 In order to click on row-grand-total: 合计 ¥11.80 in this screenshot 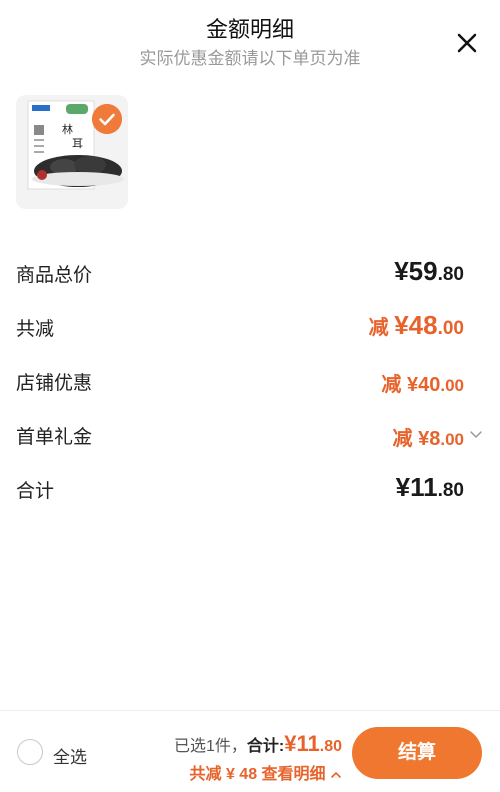, I will do `click(250, 490)`.